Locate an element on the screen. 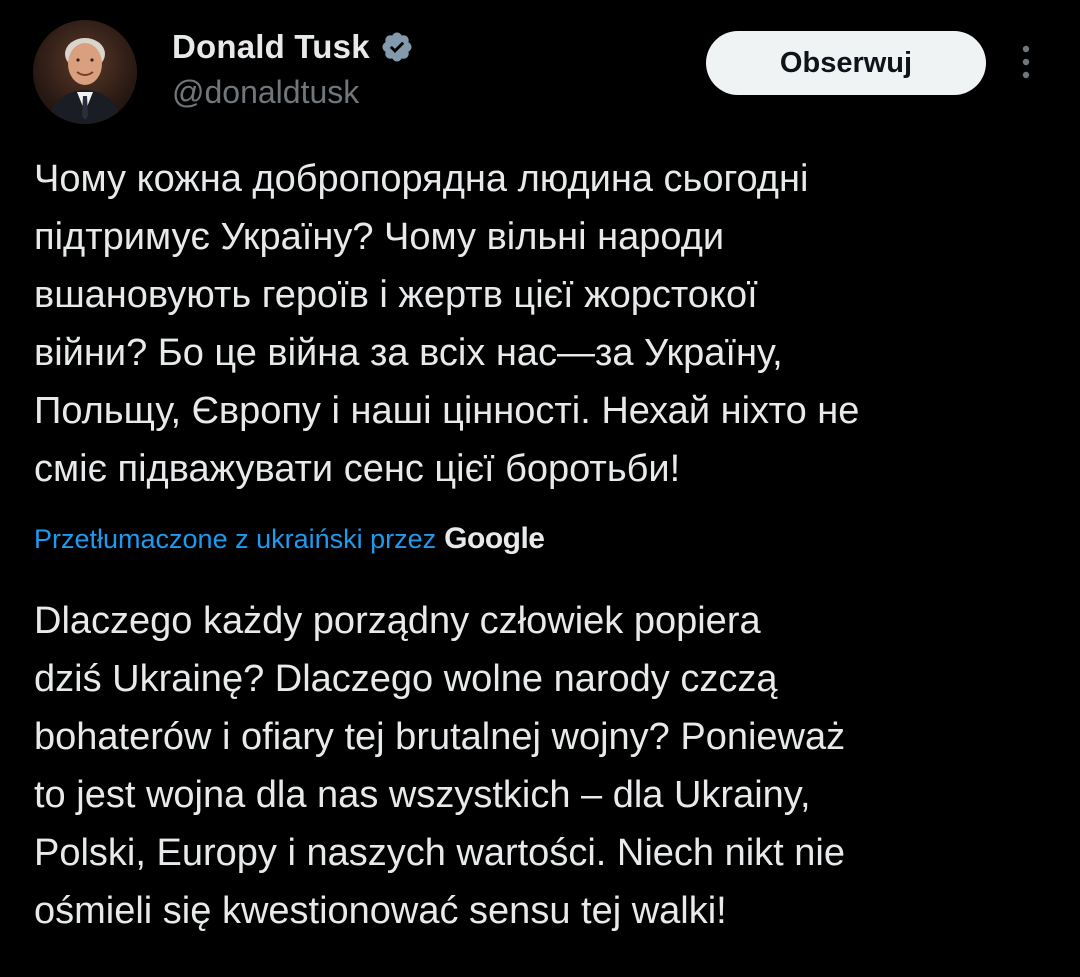 The width and height of the screenshot is (1080, 977). translation-link: Przetłumaczone z ukraiński przez is located at coordinates (235, 539).